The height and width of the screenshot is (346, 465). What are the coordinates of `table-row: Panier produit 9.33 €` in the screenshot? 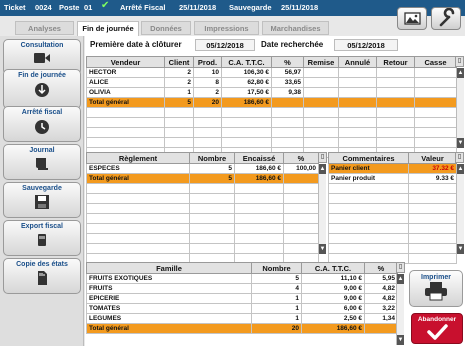 It's located at (392, 178).